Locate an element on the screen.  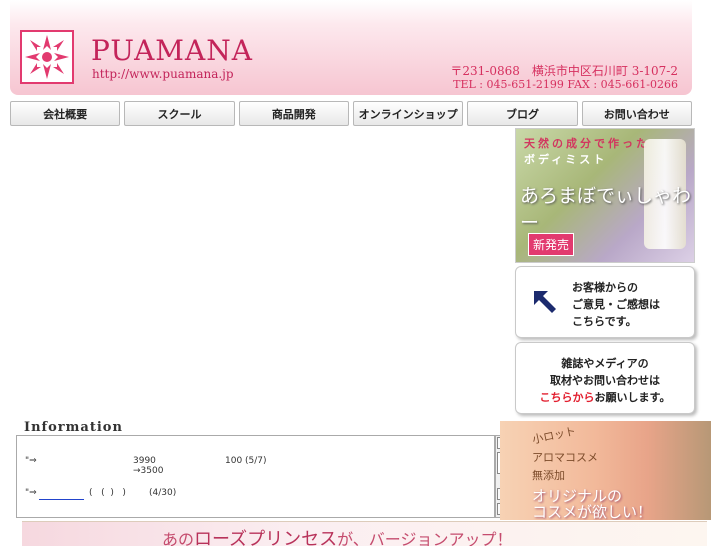
row-price: 3990 →3500 is located at coordinates (148, 466).